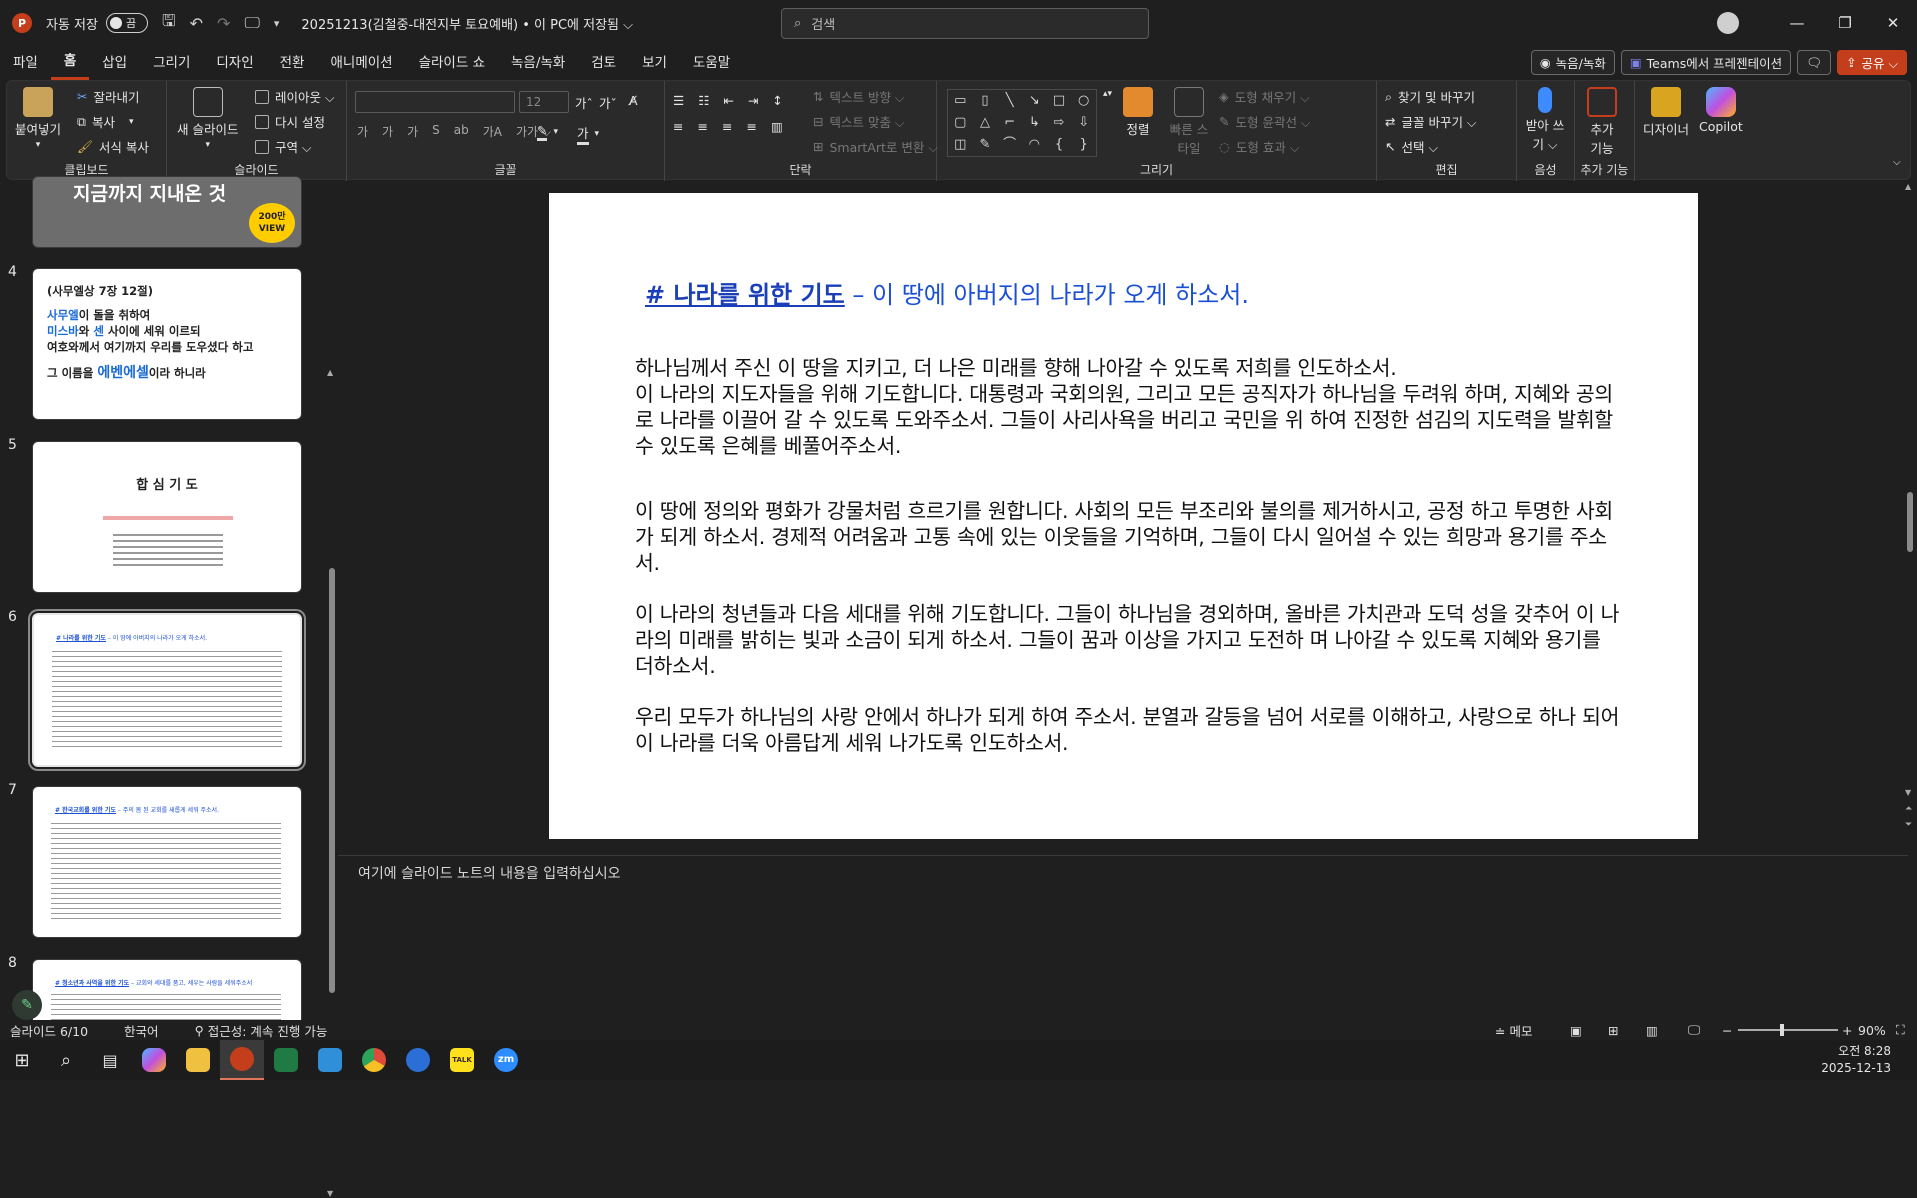 This screenshot has width=1917, height=1198. Describe the element at coordinates (1694, 1030) in the screenshot. I see `slideshow-view-icon: 🖵` at that location.